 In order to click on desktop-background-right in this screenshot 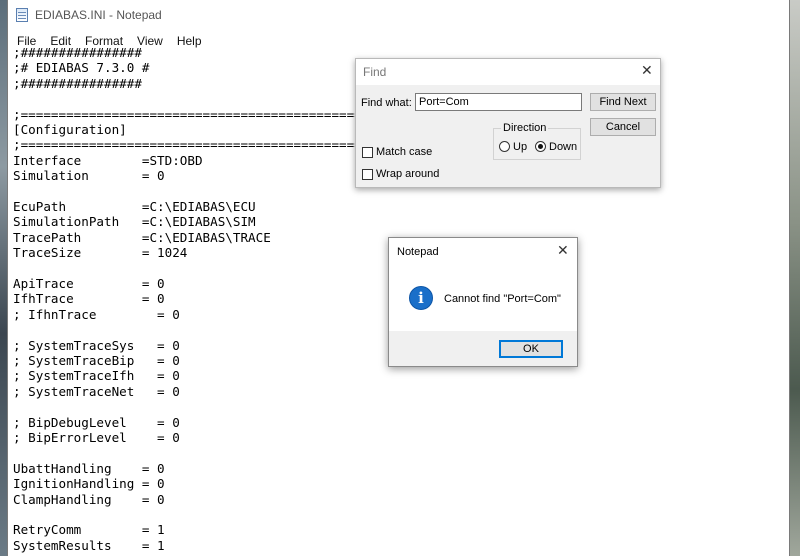, I will do `click(795, 278)`.